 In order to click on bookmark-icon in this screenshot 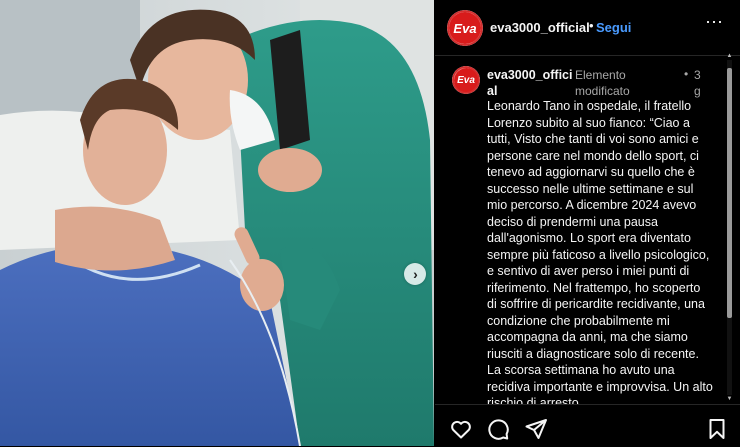, I will do `click(717, 429)`.